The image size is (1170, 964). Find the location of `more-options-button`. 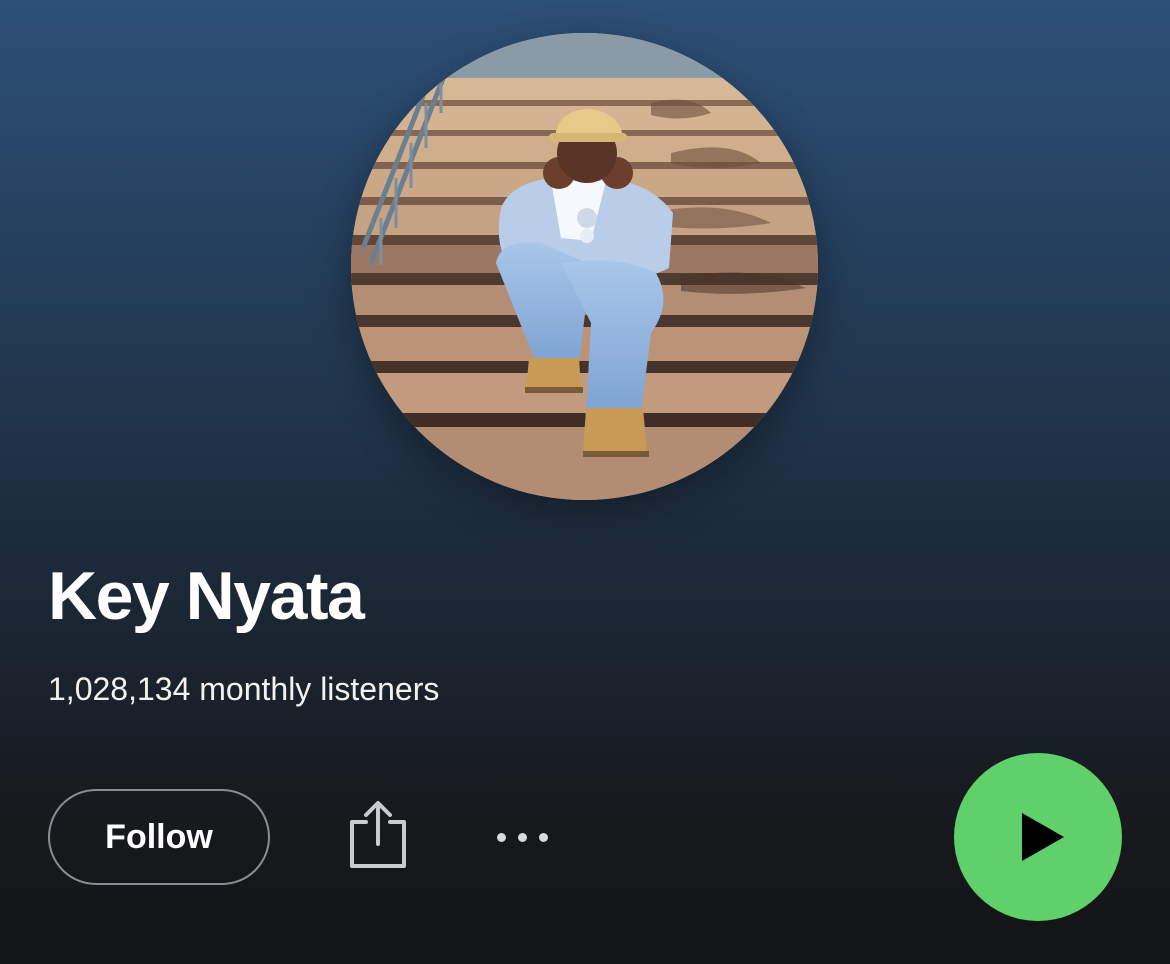

more-options-button is located at coordinates (522, 837).